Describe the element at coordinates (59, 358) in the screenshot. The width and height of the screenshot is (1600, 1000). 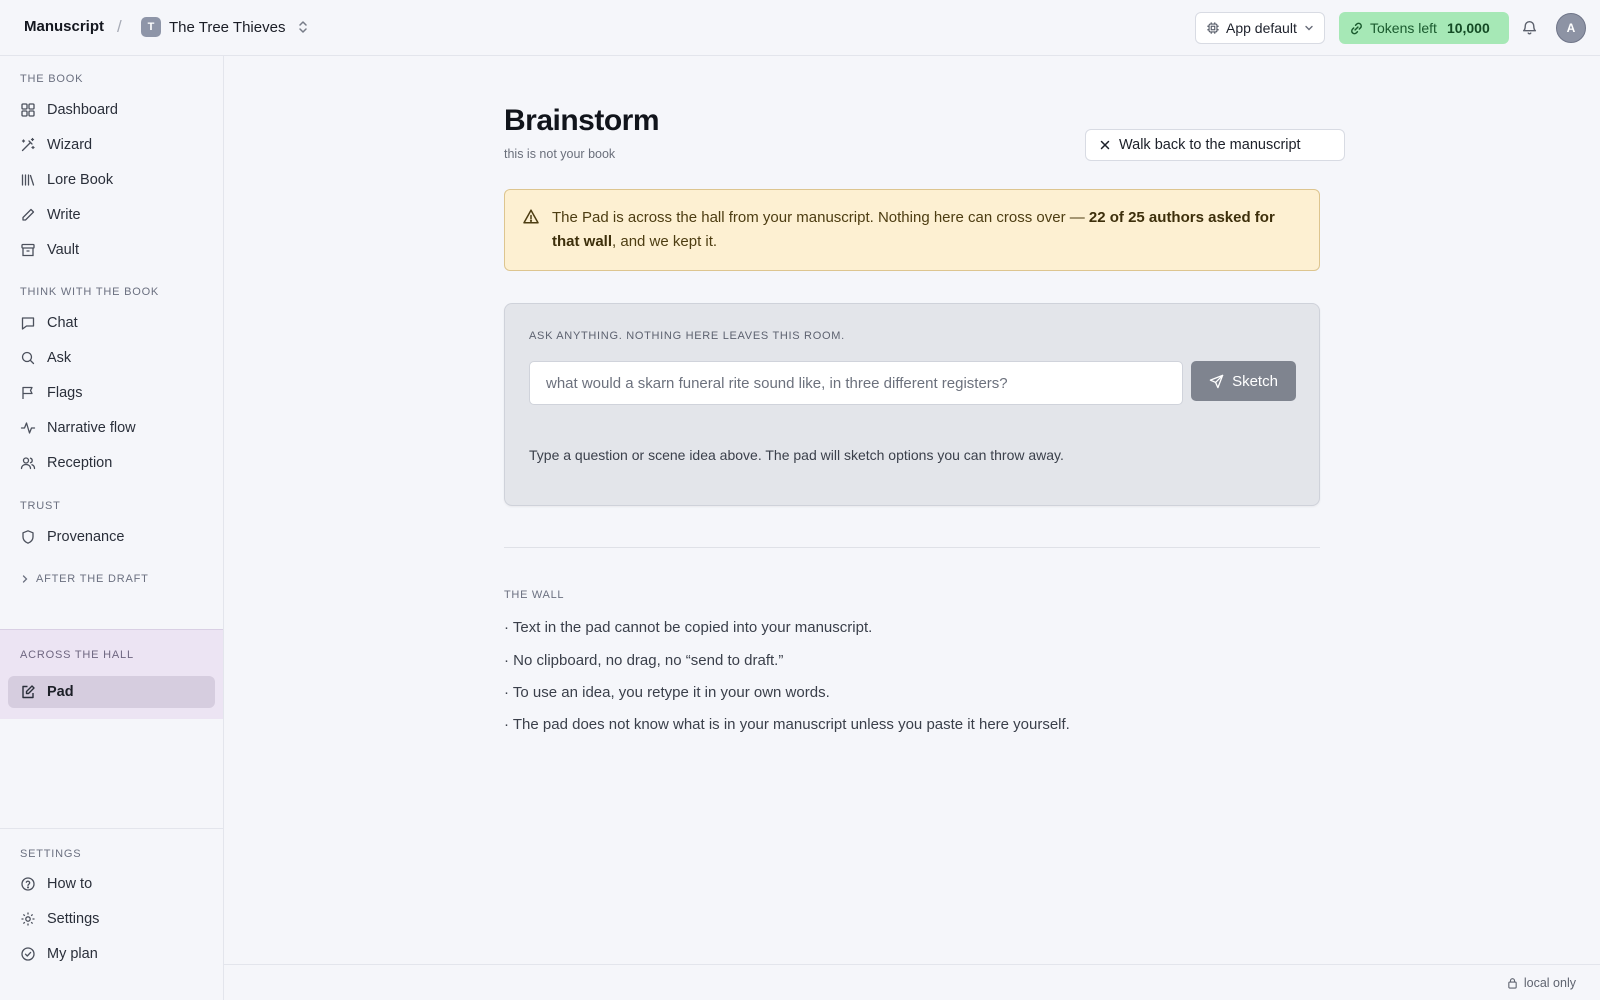
I see `sidebar-item-label: Ask` at that location.